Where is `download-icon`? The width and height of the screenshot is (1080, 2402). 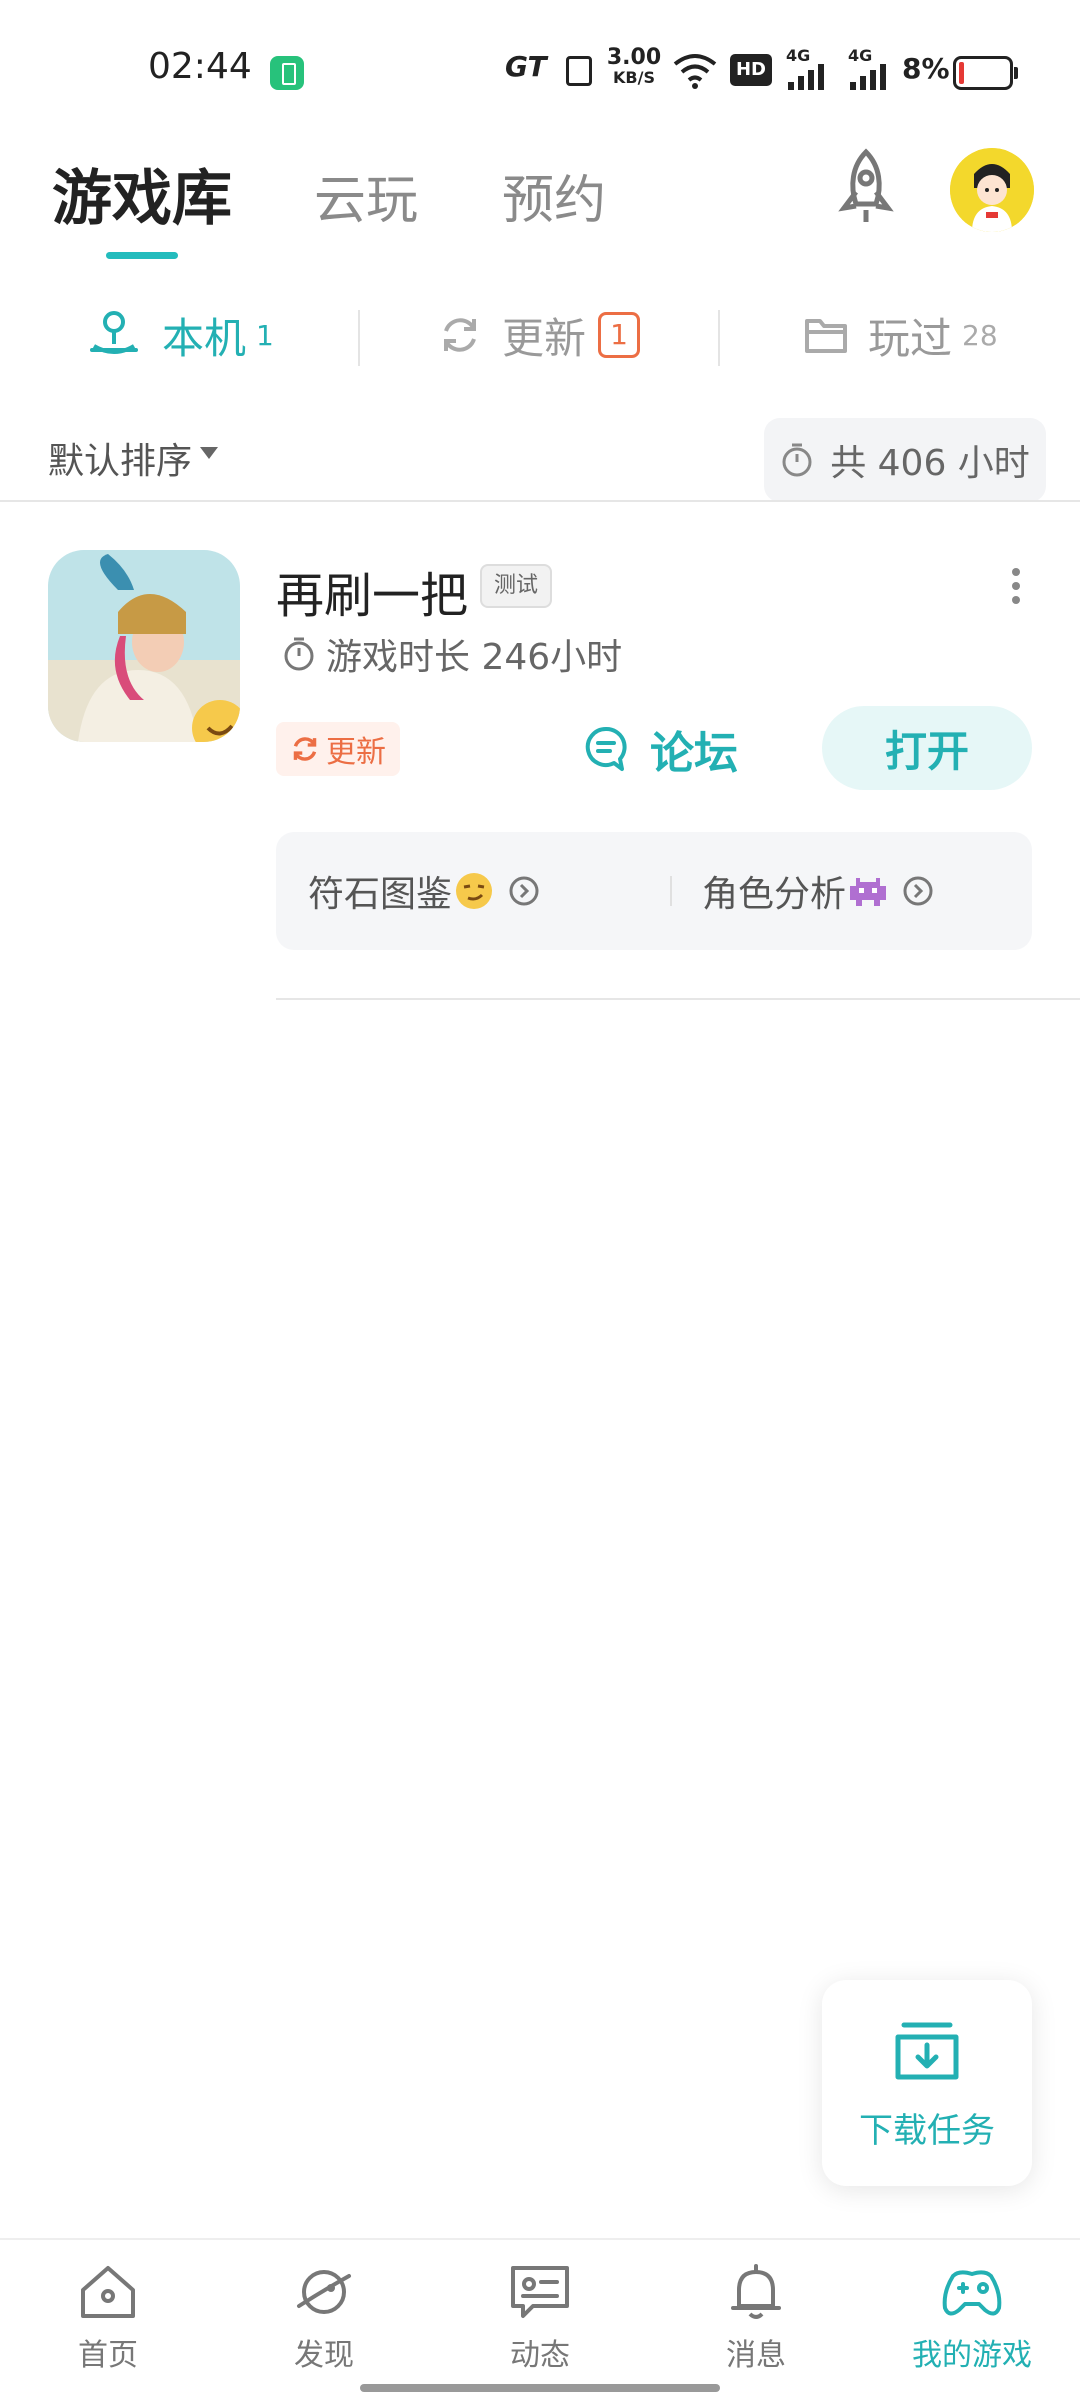
download-icon is located at coordinates (927, 2050).